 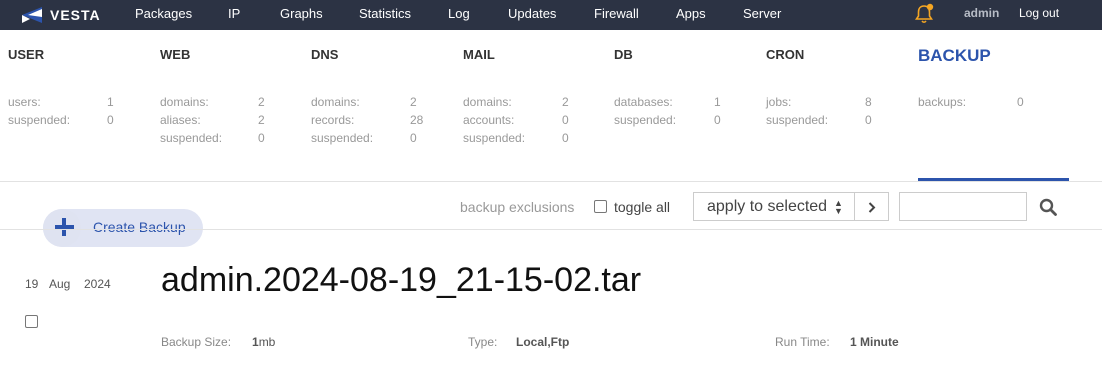 What do you see at coordinates (64, 227) in the screenshot?
I see `plus-icon-vertical` at bounding box center [64, 227].